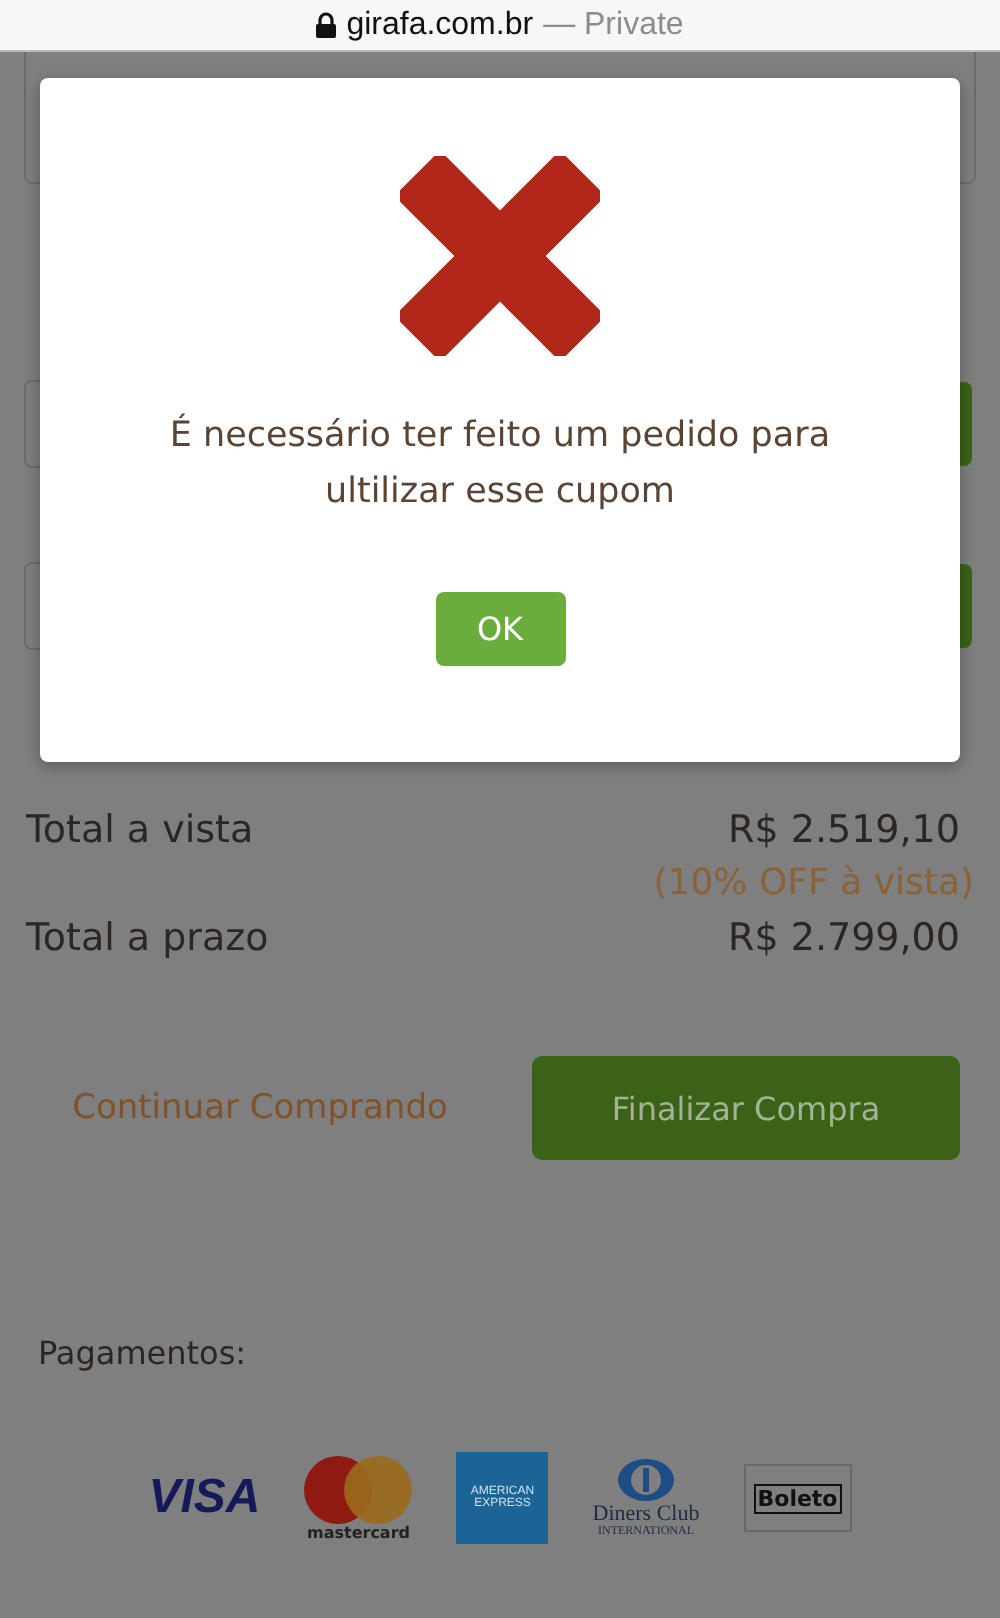  I want to click on browsing-mode: — Private, so click(613, 25).